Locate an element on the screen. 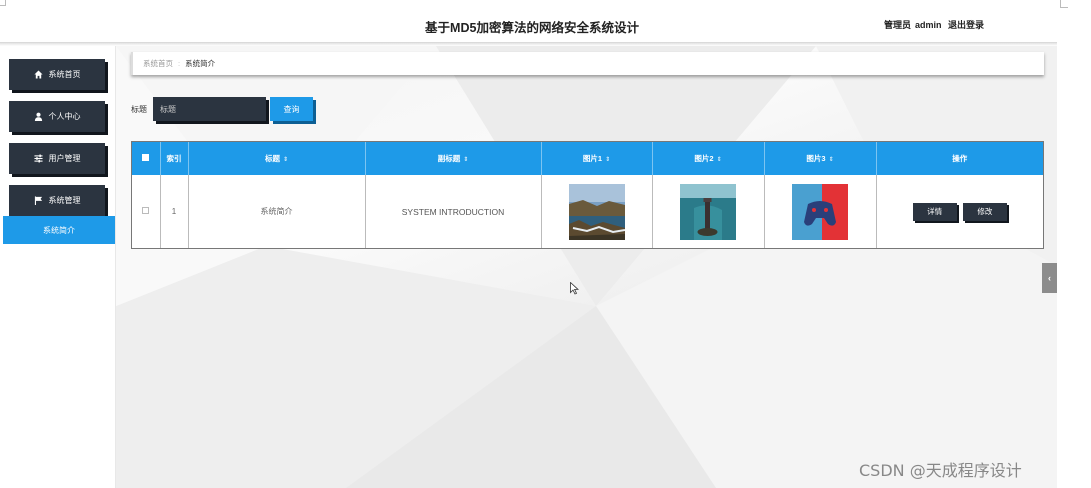  sidebar-item-label: 用户管理 is located at coordinates (64, 158).